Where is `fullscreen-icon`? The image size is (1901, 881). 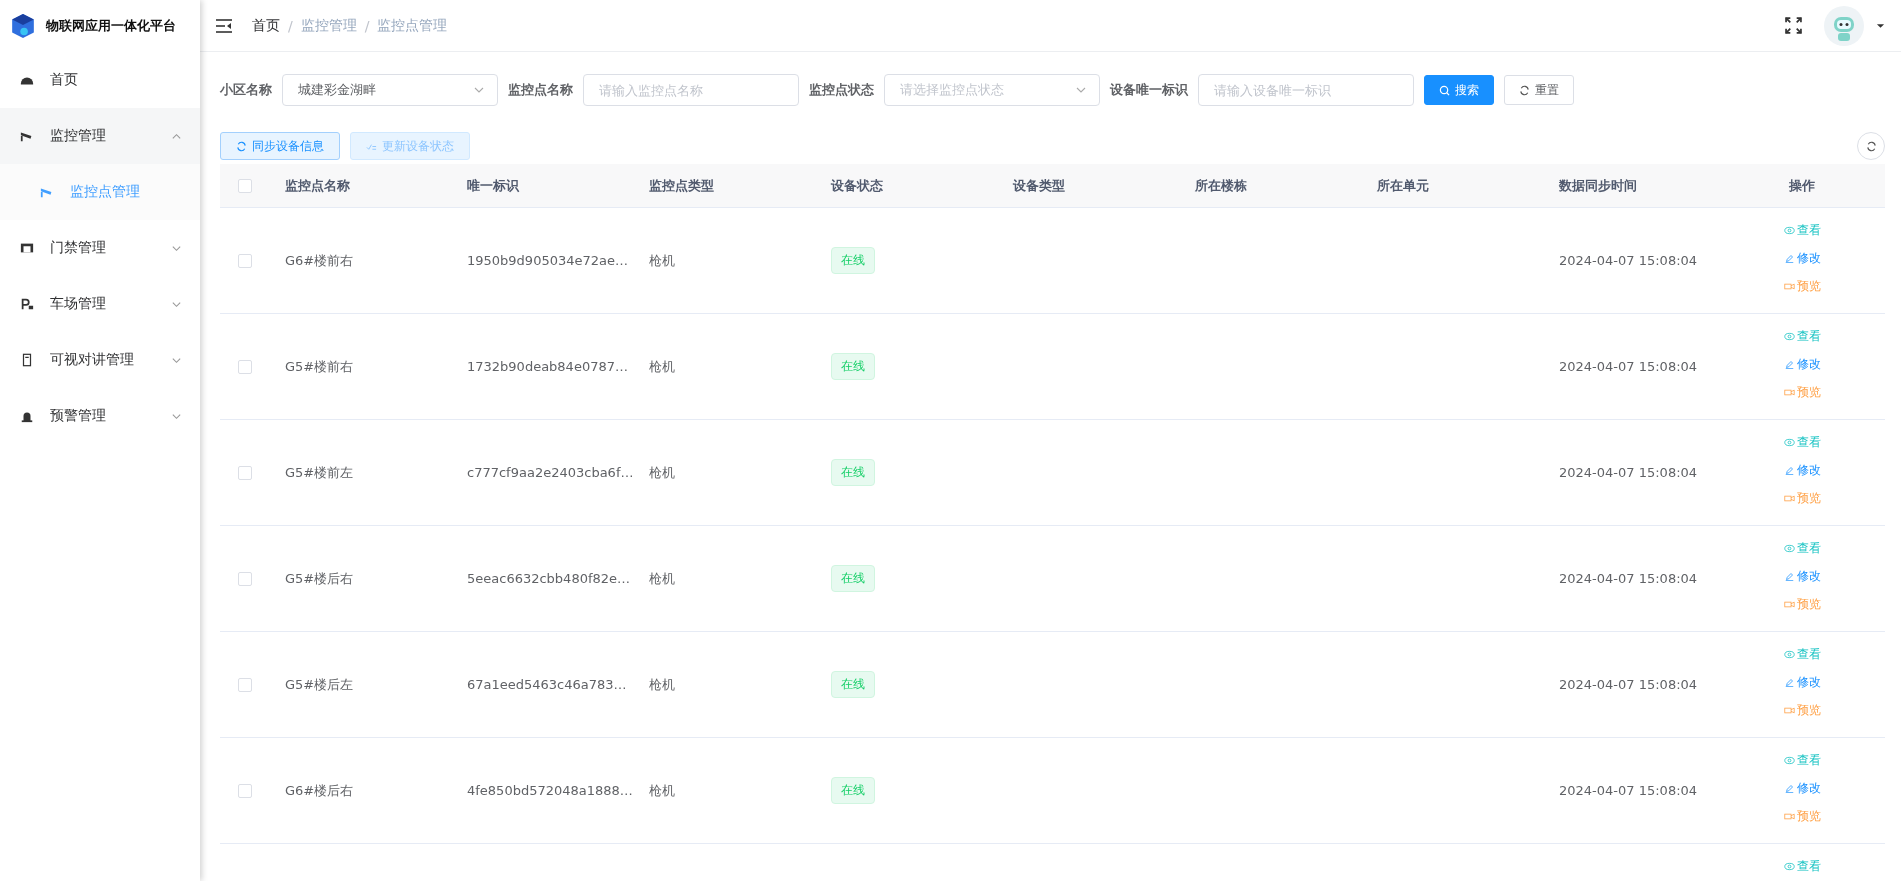
fullscreen-icon is located at coordinates (1793, 25).